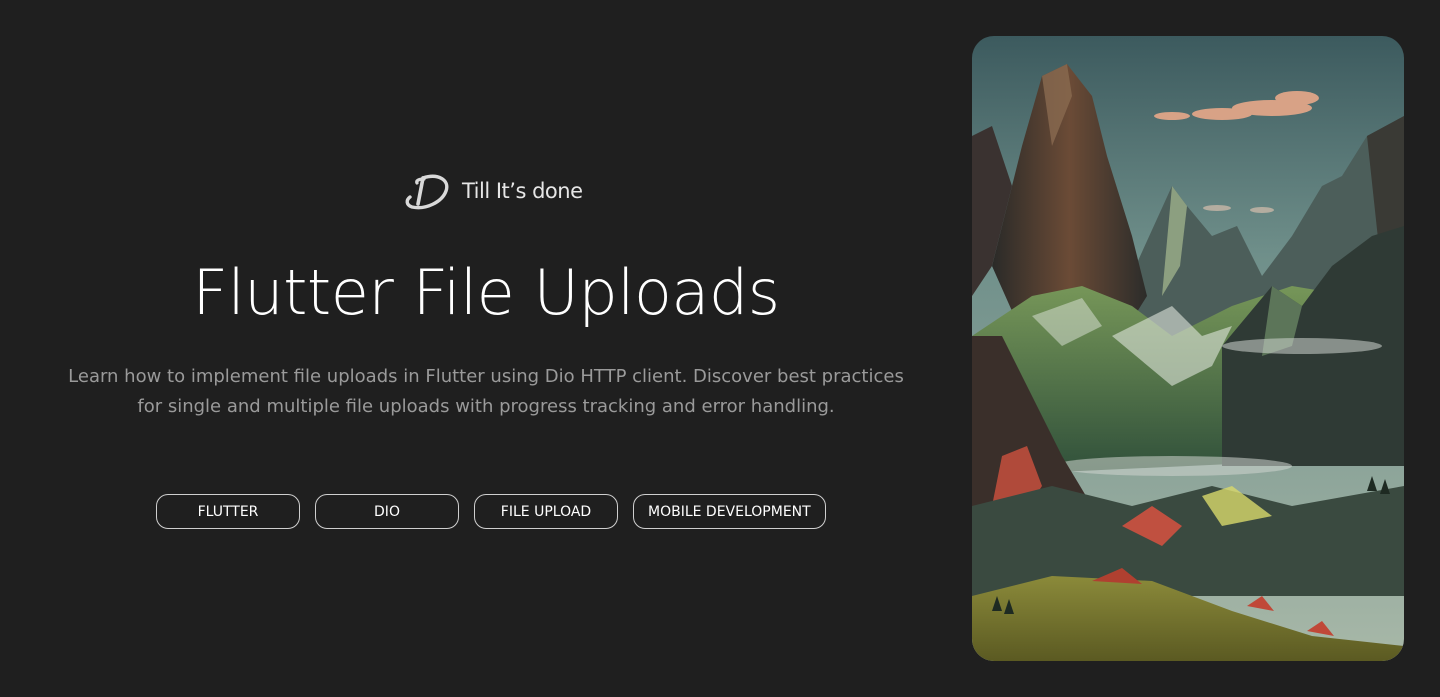 The height and width of the screenshot is (697, 1440). What do you see at coordinates (546, 511) in the screenshot?
I see `tag-file-upload: FILE UPLOAD` at bounding box center [546, 511].